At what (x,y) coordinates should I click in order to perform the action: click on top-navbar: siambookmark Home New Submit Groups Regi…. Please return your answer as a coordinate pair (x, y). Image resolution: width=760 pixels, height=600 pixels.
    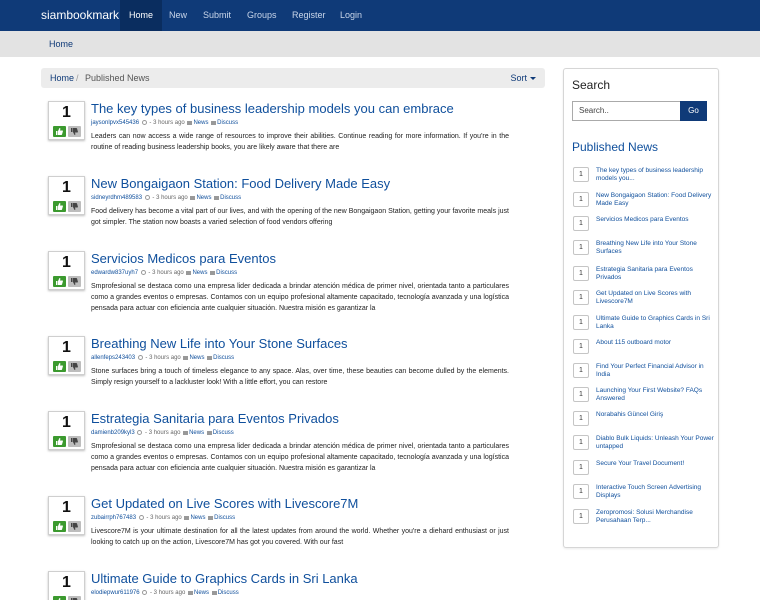
    Looking at the image, I should click on (380, 15).